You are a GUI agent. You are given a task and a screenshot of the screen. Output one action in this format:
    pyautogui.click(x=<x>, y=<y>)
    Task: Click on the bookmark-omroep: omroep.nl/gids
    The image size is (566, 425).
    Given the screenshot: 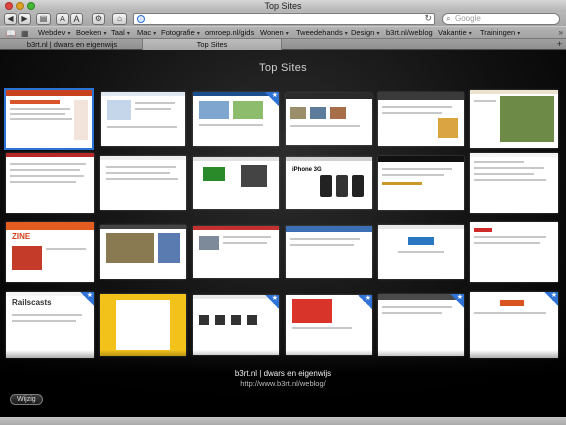 What is the action you would take?
    pyautogui.click(x=229, y=32)
    